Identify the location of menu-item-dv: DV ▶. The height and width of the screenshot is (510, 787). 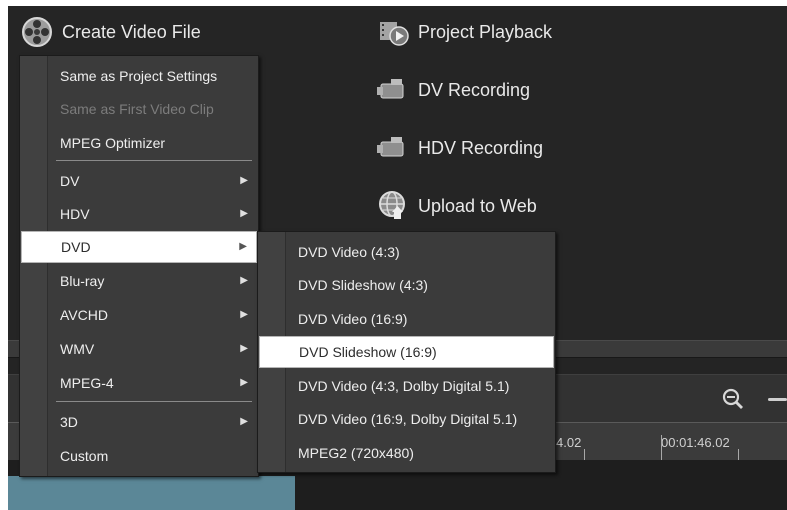
(139, 181).